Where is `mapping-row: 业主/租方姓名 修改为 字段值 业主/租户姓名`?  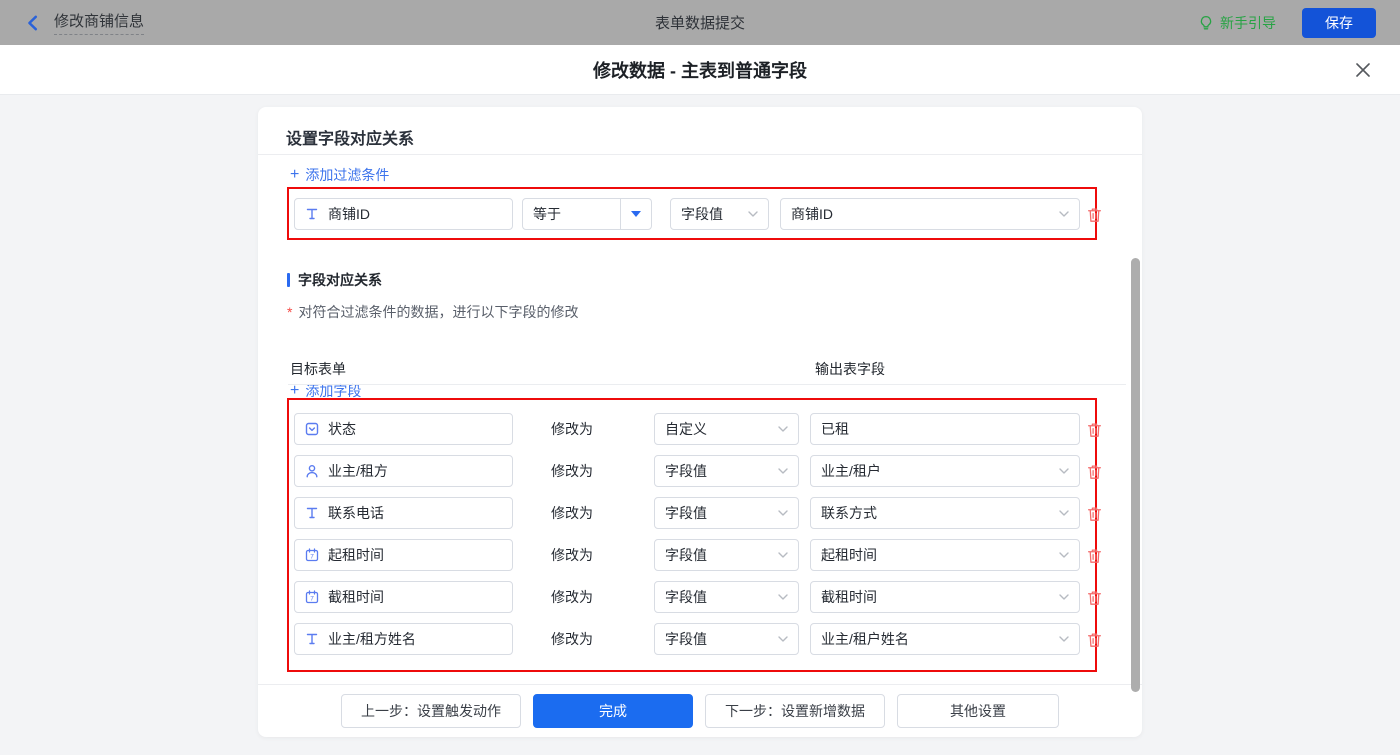 mapping-row: 业主/租方姓名 修改为 字段值 业主/租户姓名 is located at coordinates (692, 639).